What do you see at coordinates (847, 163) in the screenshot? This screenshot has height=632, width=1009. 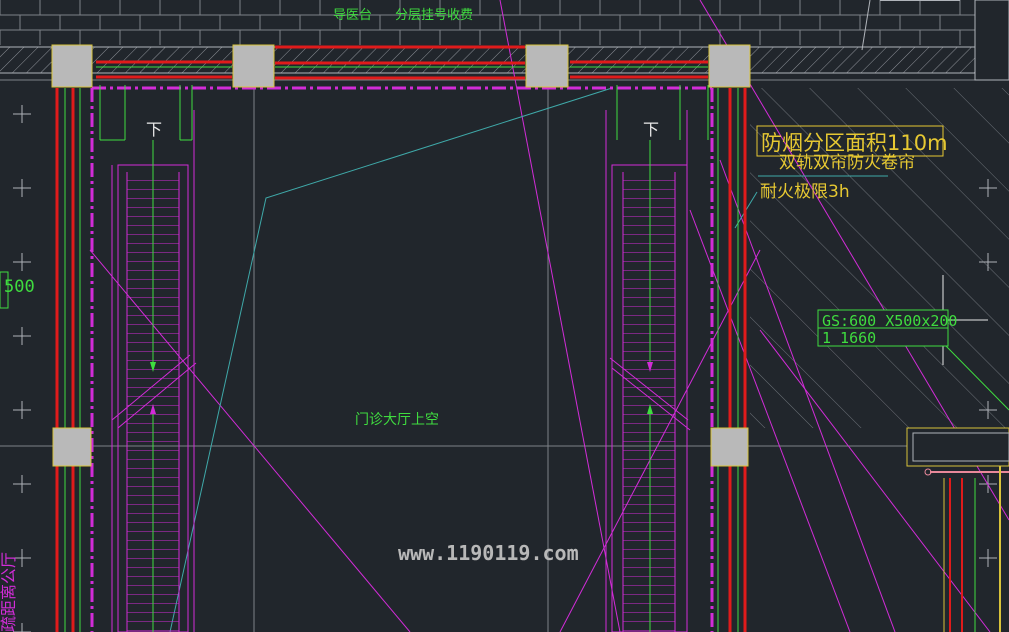 I see `fire-shutter-label: 双轨双帘防火卷帘` at bounding box center [847, 163].